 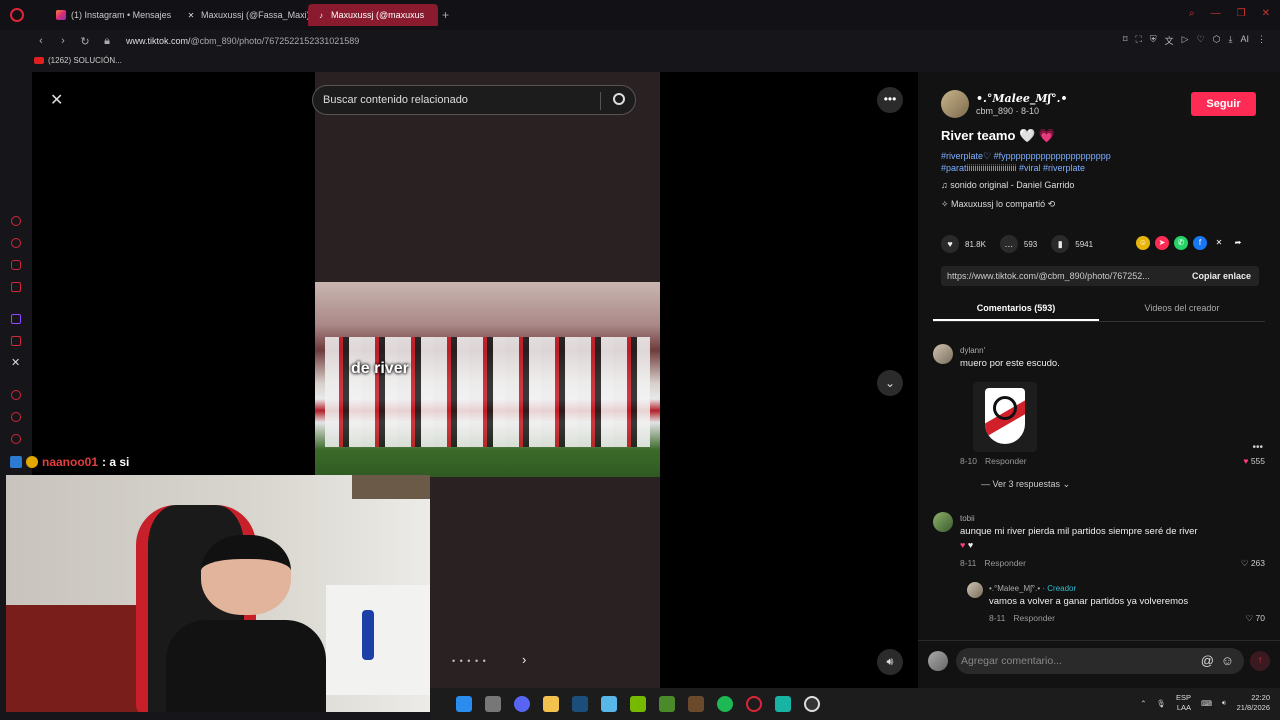 I want to click on friends-share-icon: ☺, so click(x=1143, y=243).